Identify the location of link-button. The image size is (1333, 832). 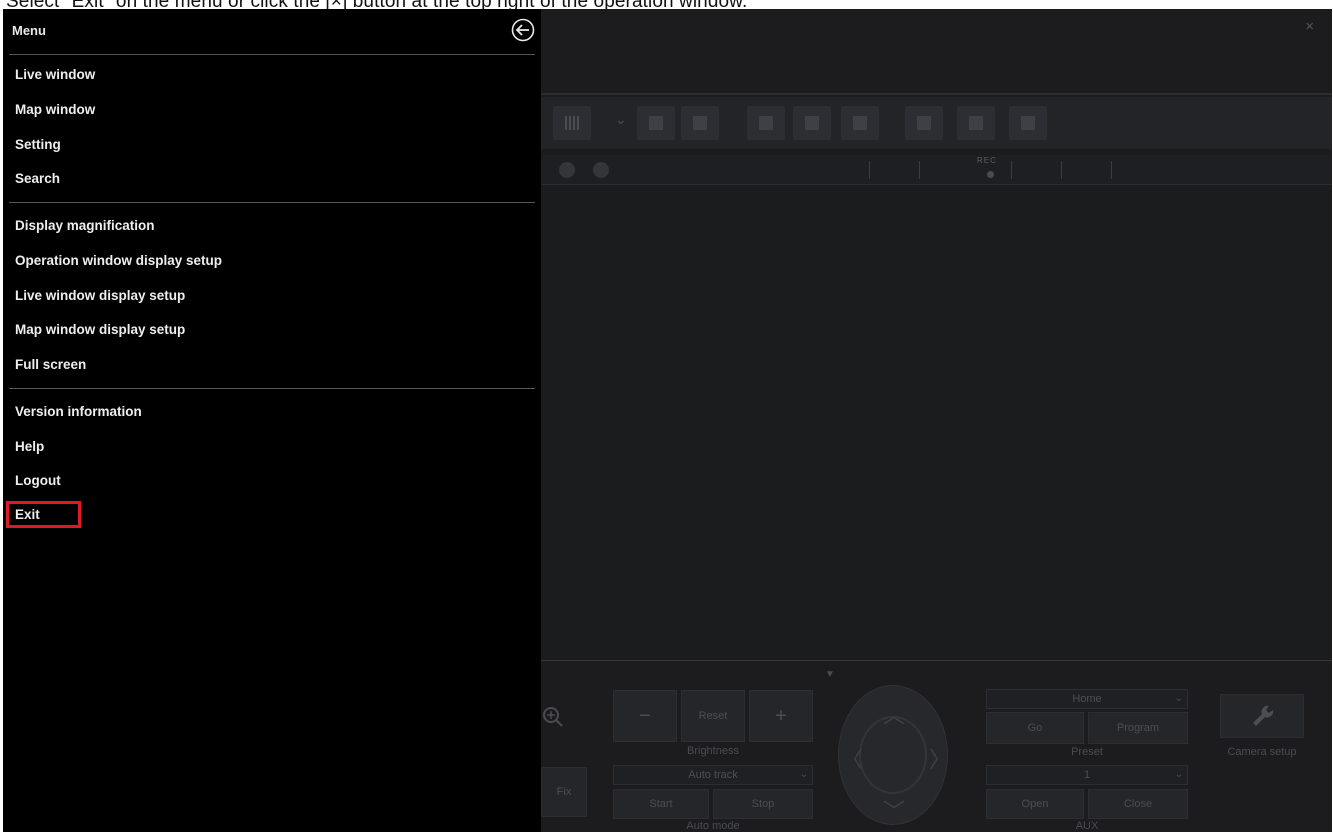
(860, 123).